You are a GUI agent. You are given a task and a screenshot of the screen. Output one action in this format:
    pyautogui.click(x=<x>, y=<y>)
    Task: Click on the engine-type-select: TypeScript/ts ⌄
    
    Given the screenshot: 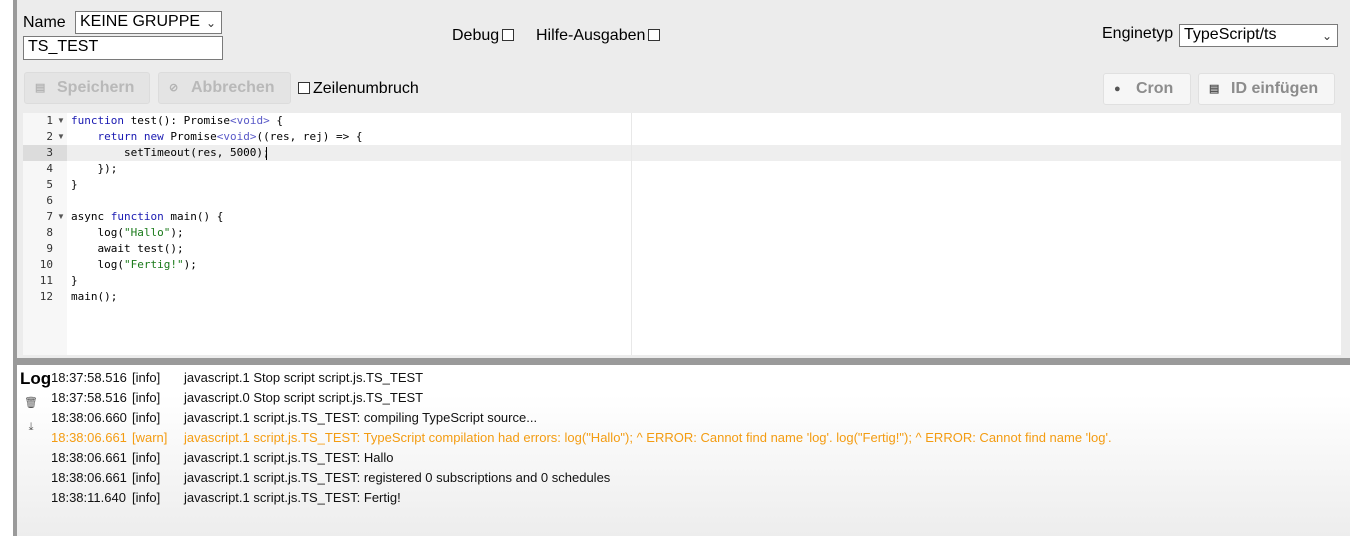 What is the action you would take?
    pyautogui.click(x=1258, y=35)
    